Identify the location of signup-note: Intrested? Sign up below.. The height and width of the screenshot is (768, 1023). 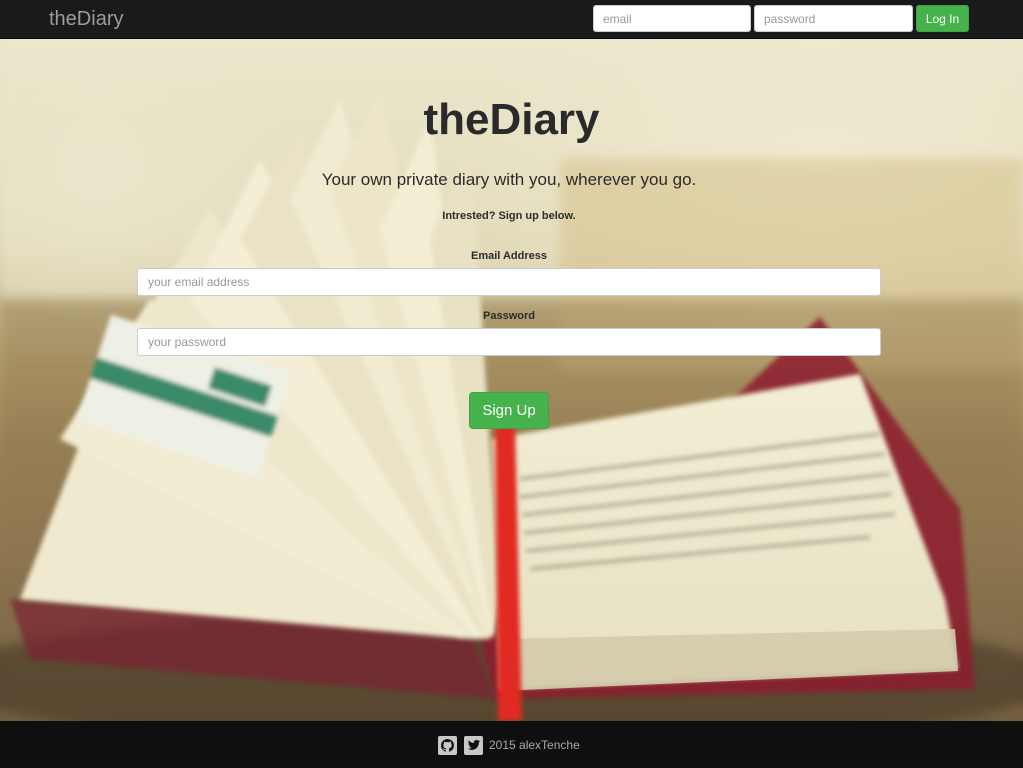
(509, 216).